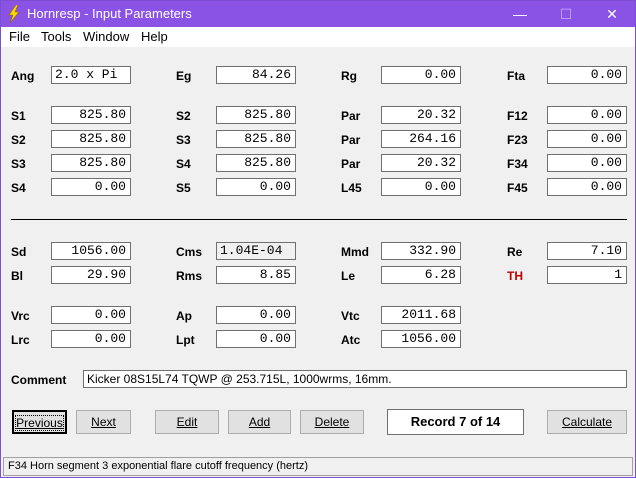  What do you see at coordinates (109, 13) in the screenshot?
I see `window-title: Hornresp - Input Parameters` at bounding box center [109, 13].